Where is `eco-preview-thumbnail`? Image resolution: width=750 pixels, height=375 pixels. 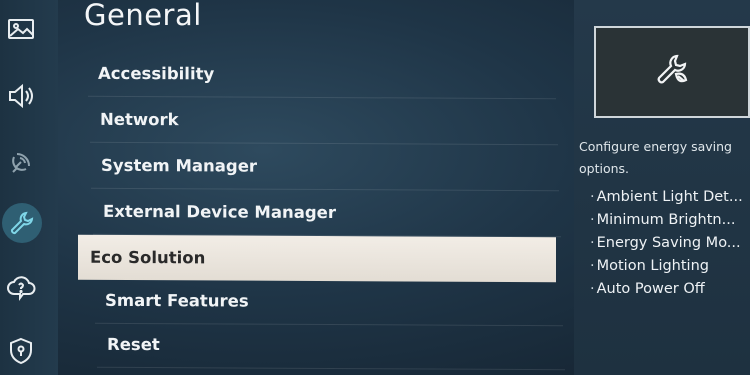
eco-preview-thumbnail is located at coordinates (672, 72).